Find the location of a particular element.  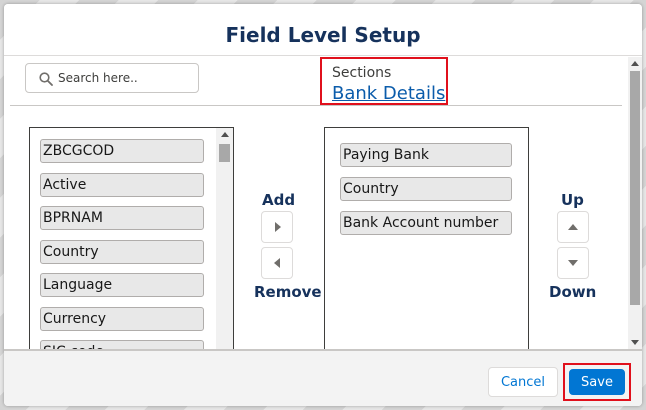

chevron-left-icon is located at coordinates (277, 263).